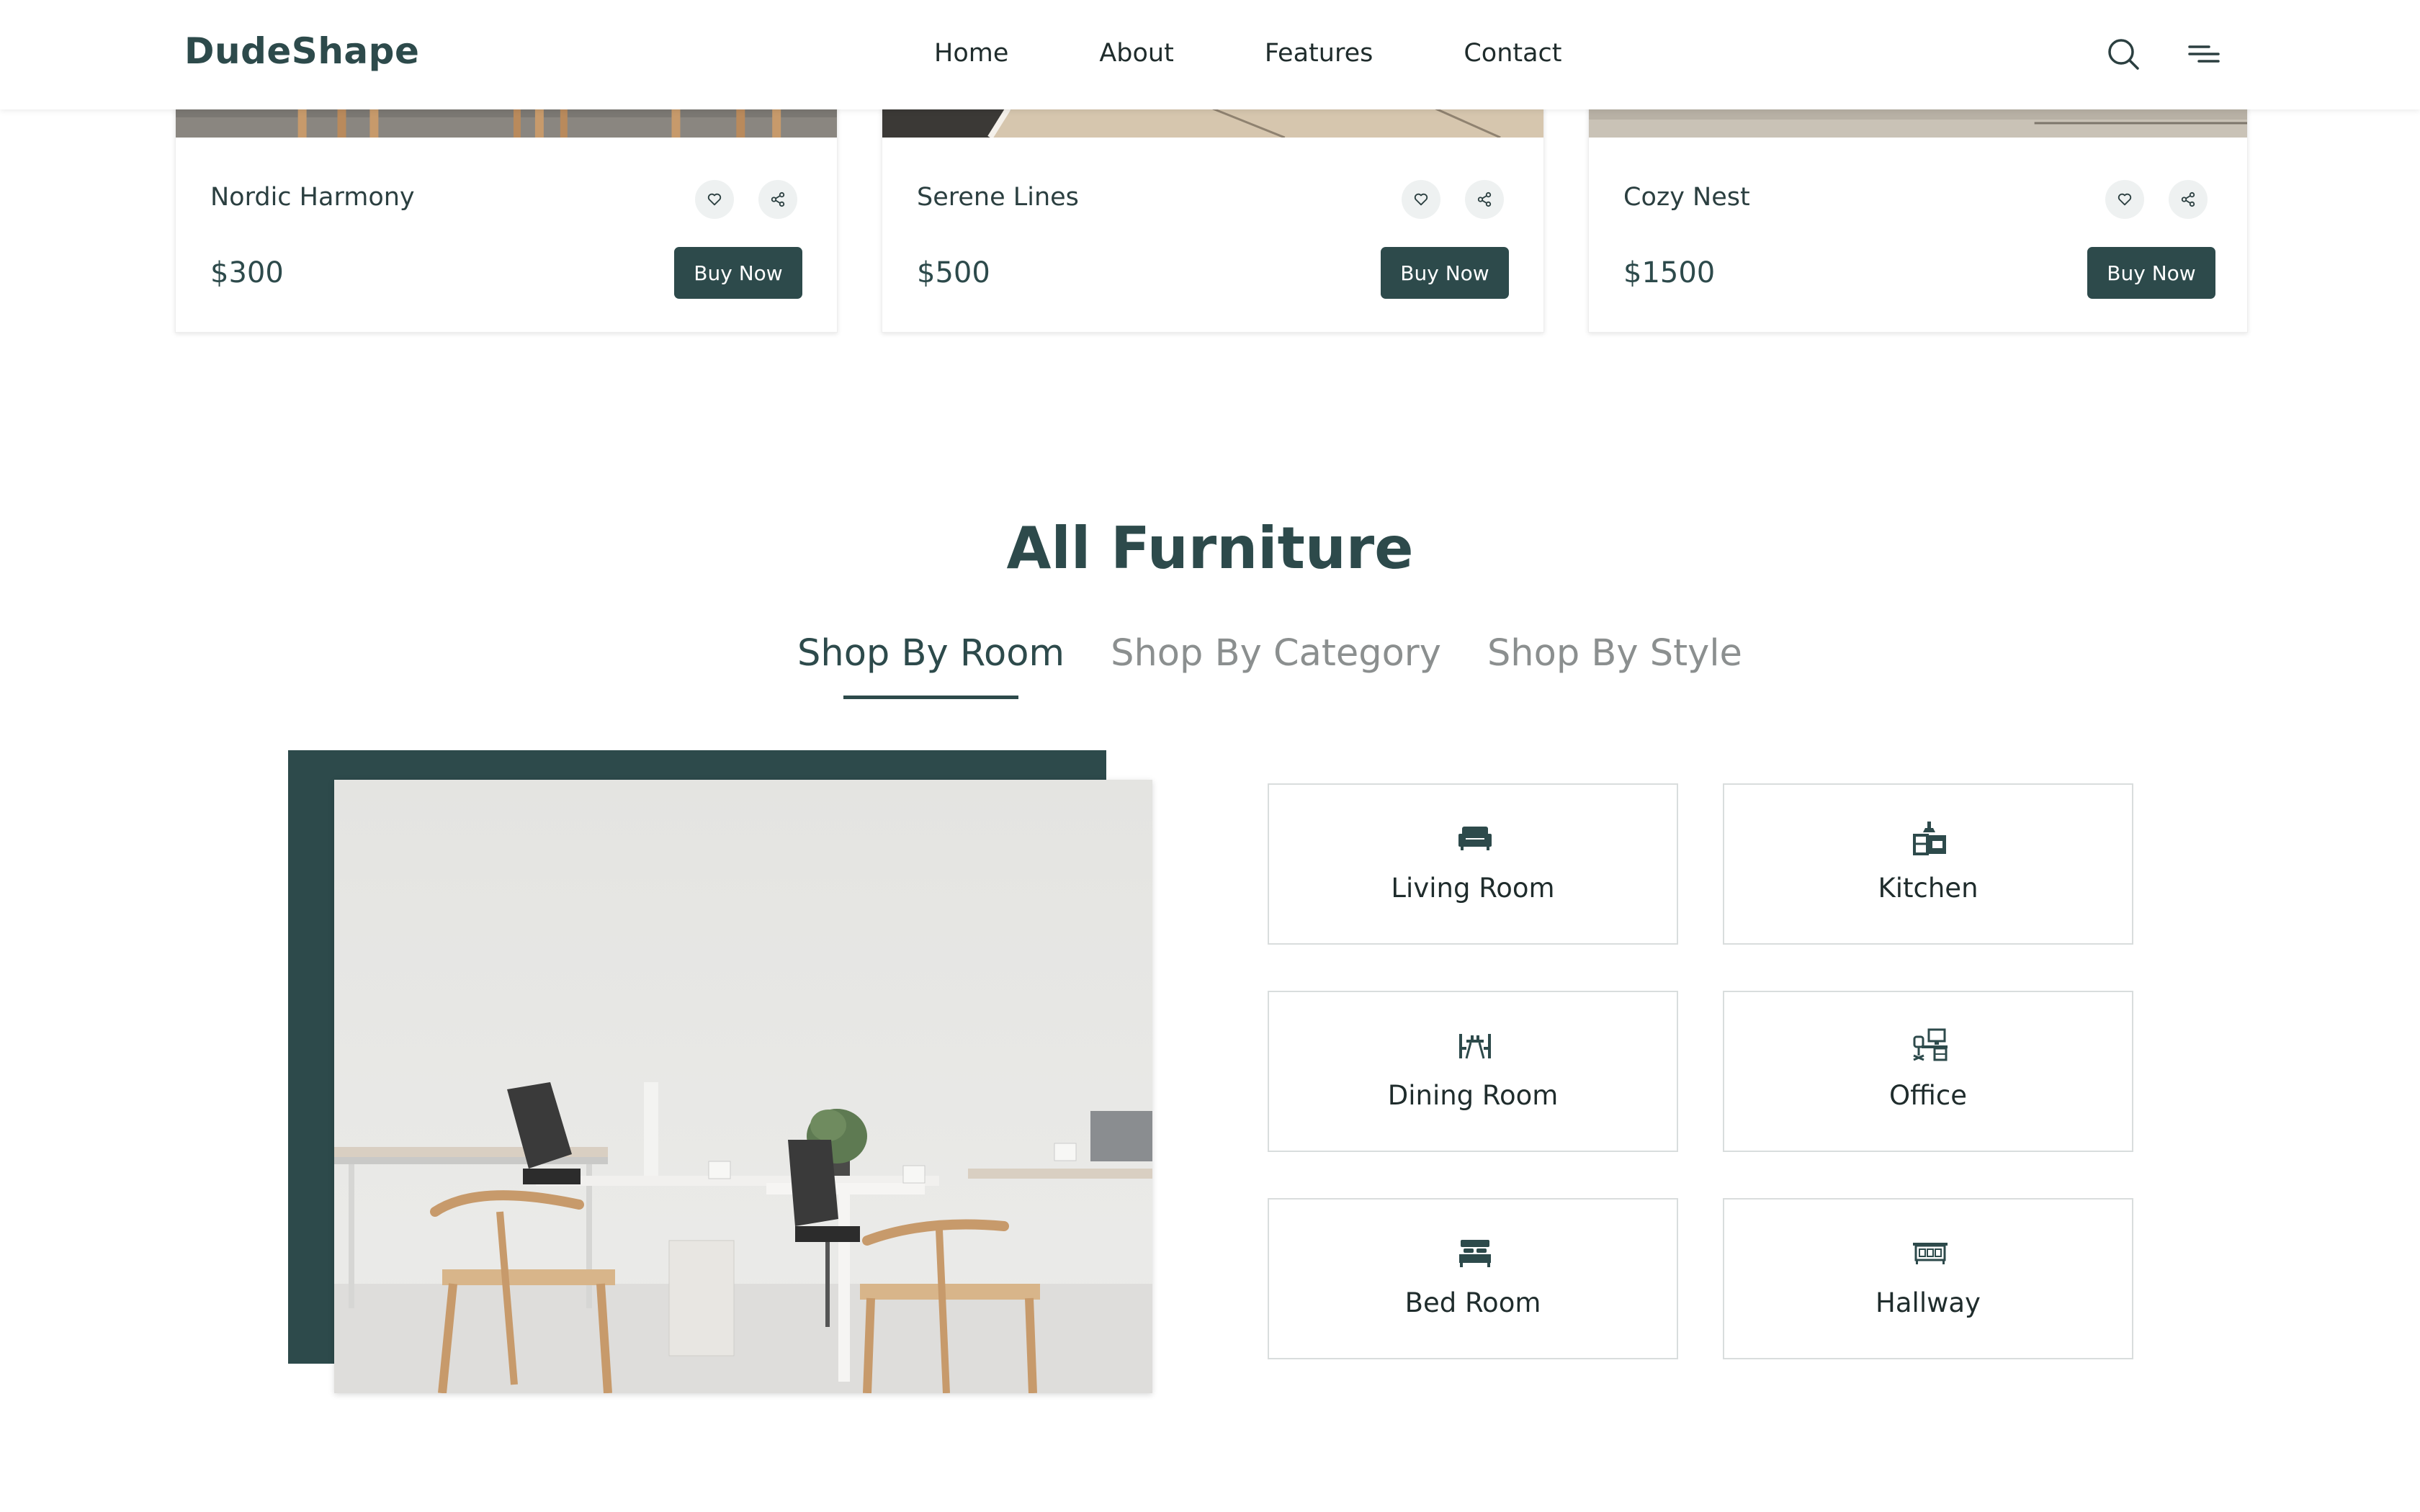  I want to click on room-card-dining-room: Dining Room, so click(1473, 1071).